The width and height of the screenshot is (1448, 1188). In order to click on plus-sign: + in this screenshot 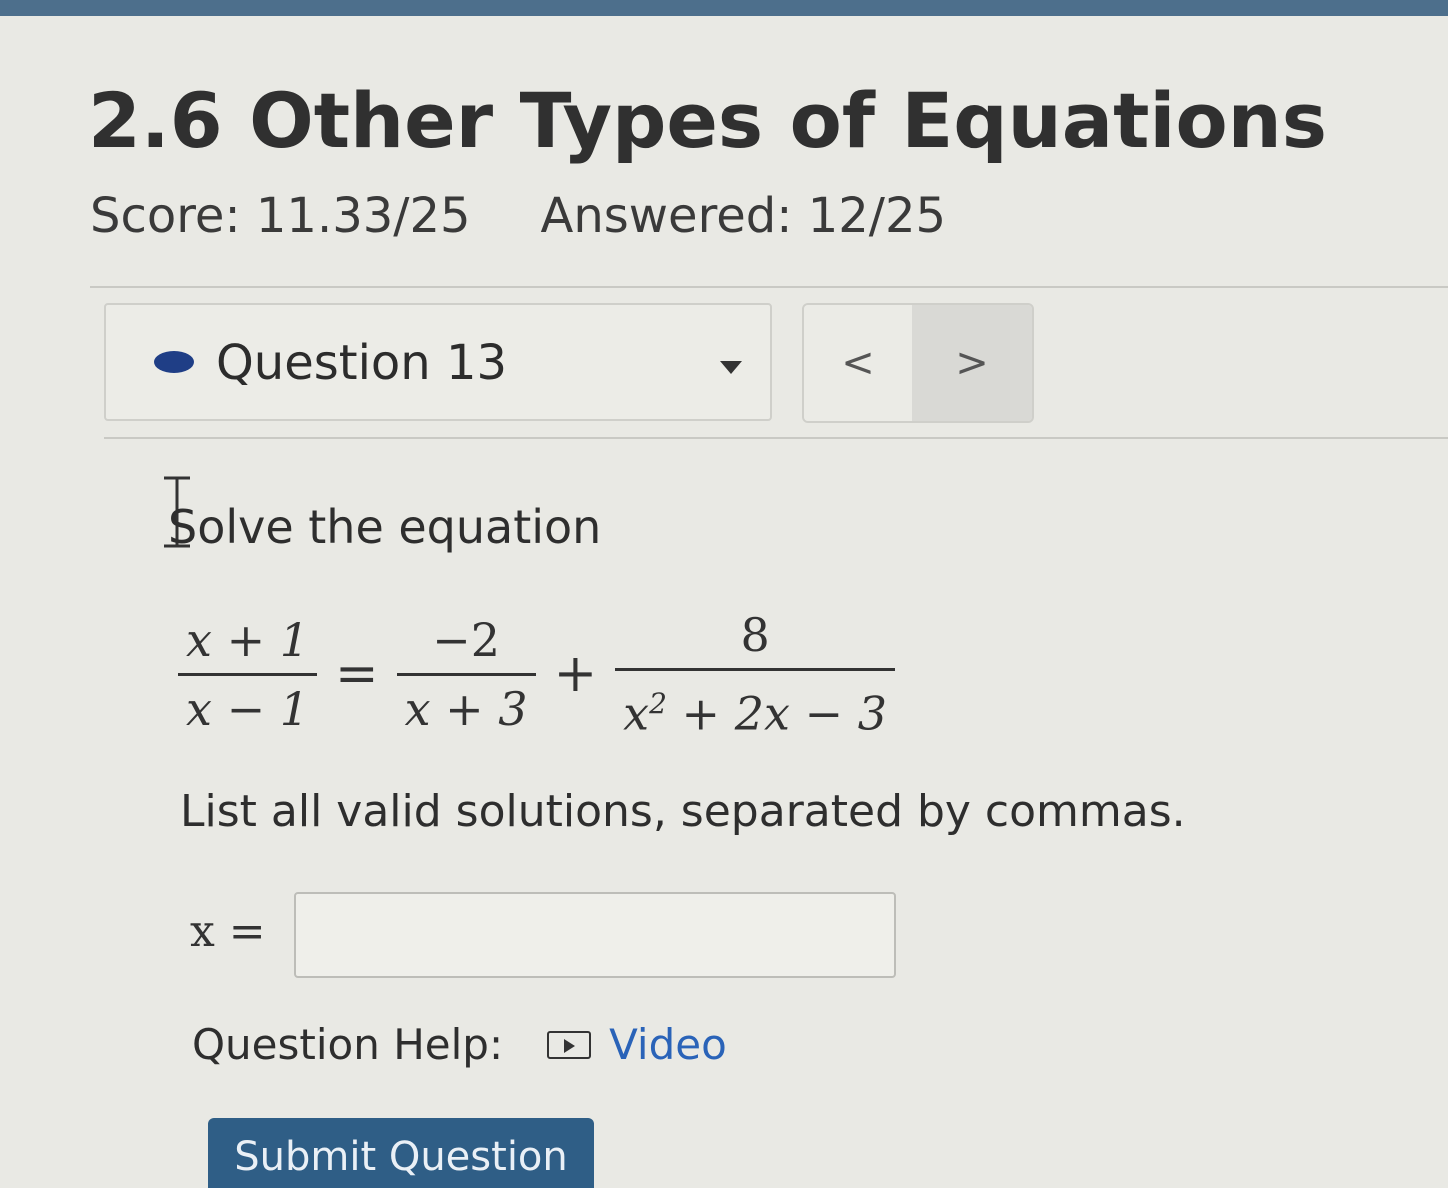, I will do `click(575, 674)`.